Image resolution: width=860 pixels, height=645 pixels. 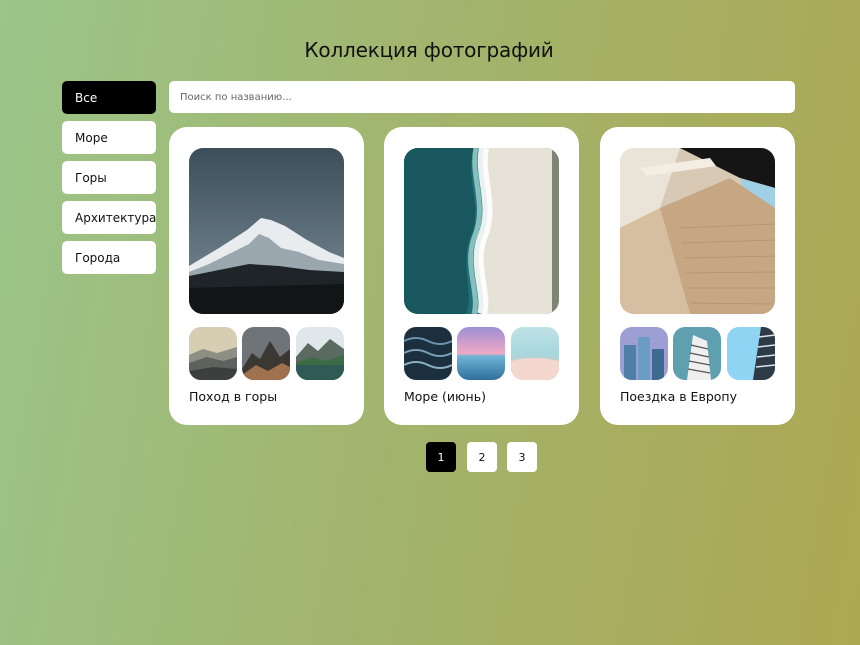 What do you see at coordinates (266, 231) in the screenshot?
I see `snowy-mountain-photo` at bounding box center [266, 231].